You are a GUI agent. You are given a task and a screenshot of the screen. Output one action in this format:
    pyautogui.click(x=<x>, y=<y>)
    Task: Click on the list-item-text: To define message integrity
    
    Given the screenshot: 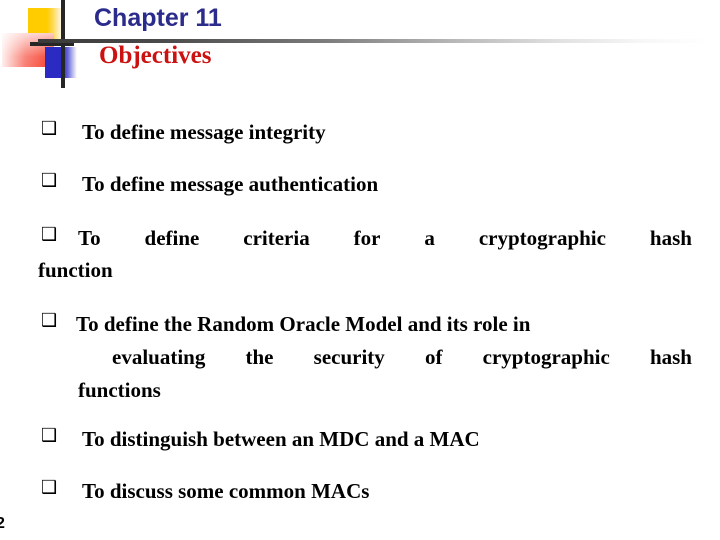 What is the action you would take?
    pyautogui.click(x=204, y=132)
    